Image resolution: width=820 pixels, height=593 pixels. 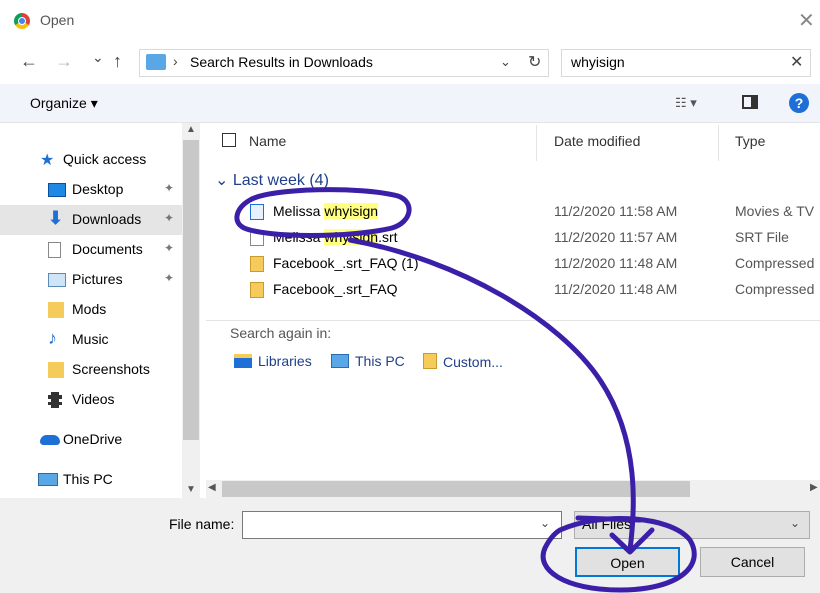 I want to click on file-name-dropdown-icon: ⌄, so click(x=545, y=523).